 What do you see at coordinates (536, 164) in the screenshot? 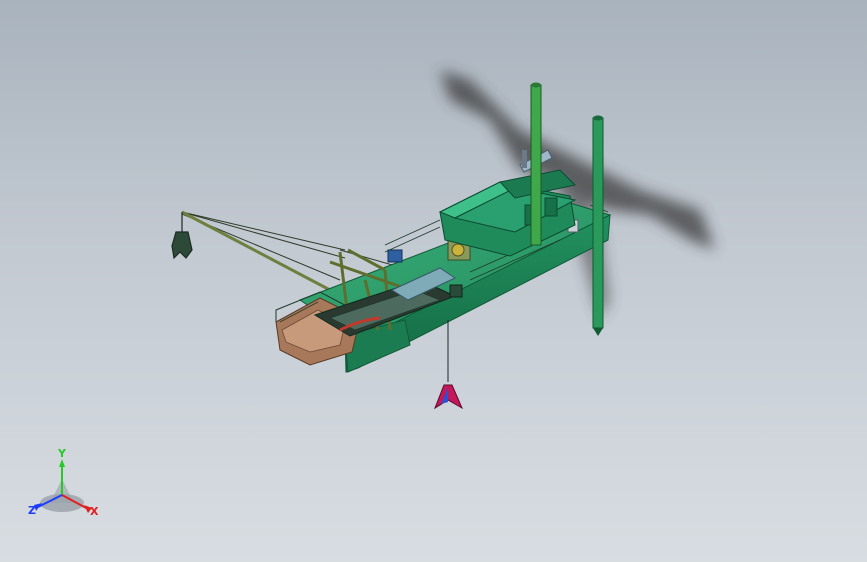
I see `spud-pole-rear` at bounding box center [536, 164].